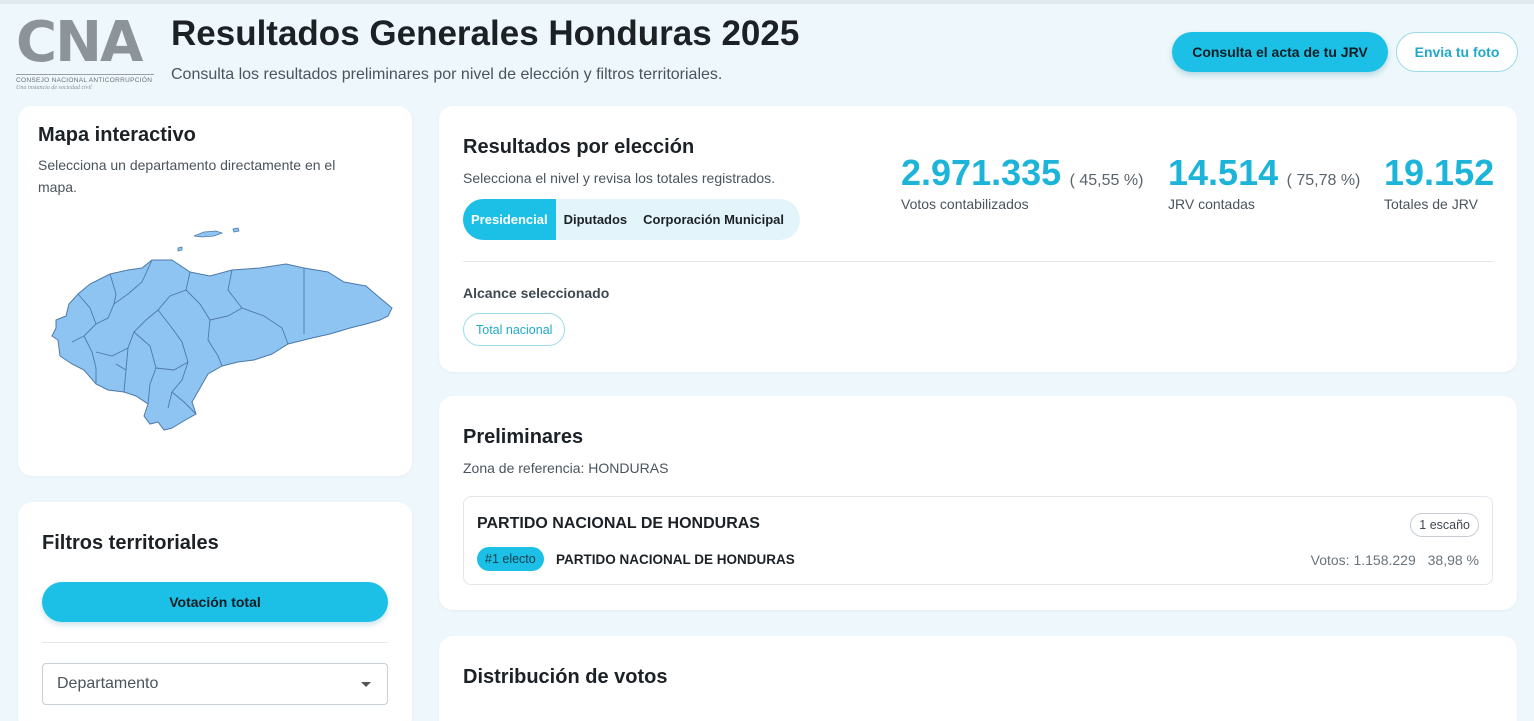  Describe the element at coordinates (1444, 525) in the screenshot. I see `seats-badge: 1 escaño` at that location.